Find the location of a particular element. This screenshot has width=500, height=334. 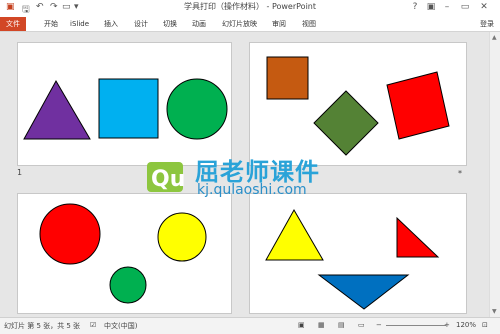

inverted-triangle-shape is located at coordinates (363, 292).